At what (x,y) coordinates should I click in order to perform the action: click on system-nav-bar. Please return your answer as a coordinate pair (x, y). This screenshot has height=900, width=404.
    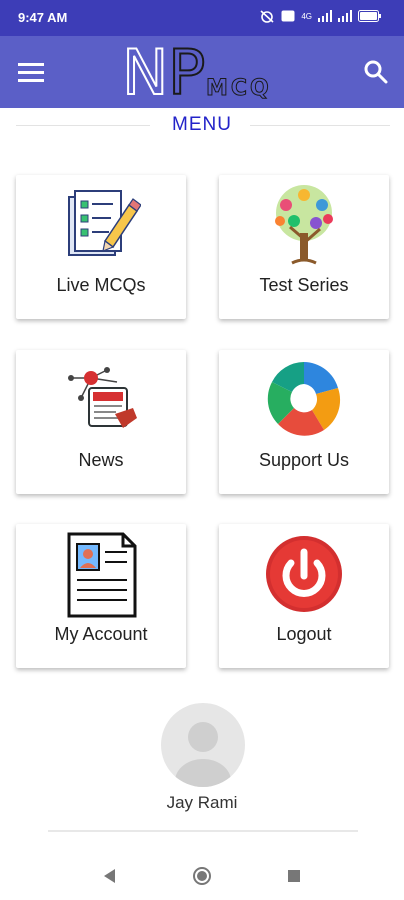
    Looking at the image, I should click on (202, 876).